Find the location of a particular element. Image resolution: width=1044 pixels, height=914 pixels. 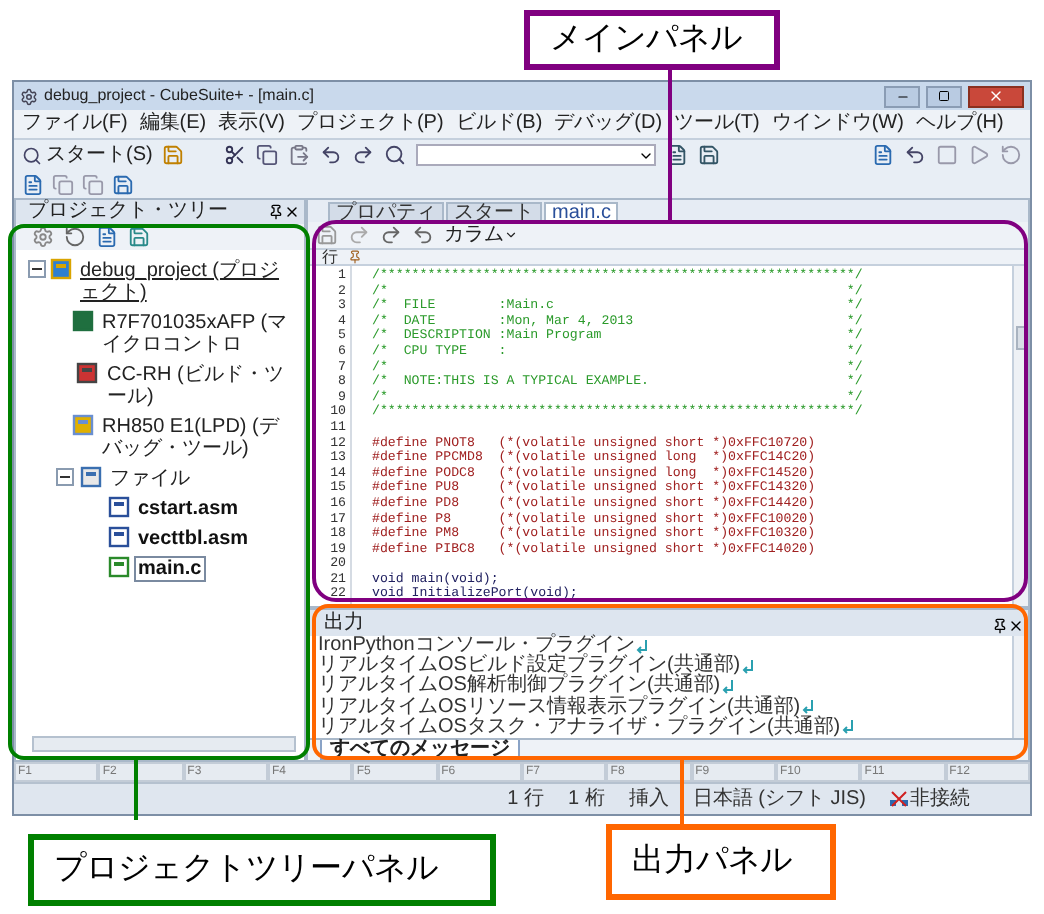

save-icon is located at coordinates (327, 235).